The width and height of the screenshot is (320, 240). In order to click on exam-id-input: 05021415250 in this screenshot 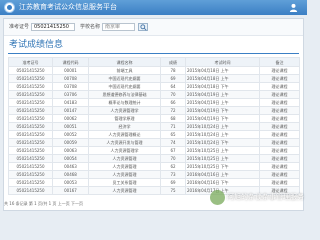, I will do `click(53, 27)`.